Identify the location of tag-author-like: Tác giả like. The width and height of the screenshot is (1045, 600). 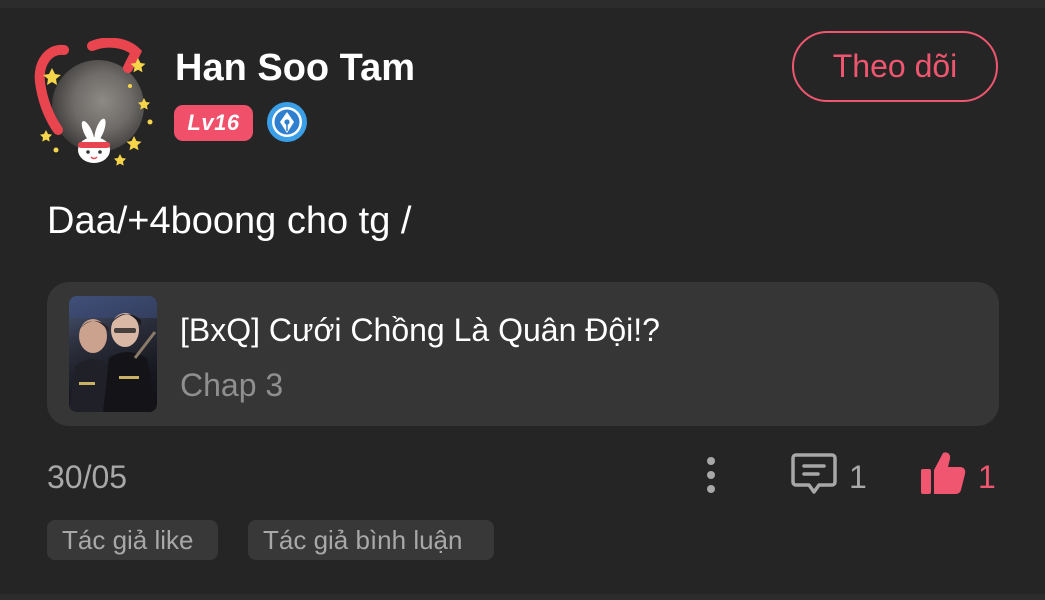
(132, 540).